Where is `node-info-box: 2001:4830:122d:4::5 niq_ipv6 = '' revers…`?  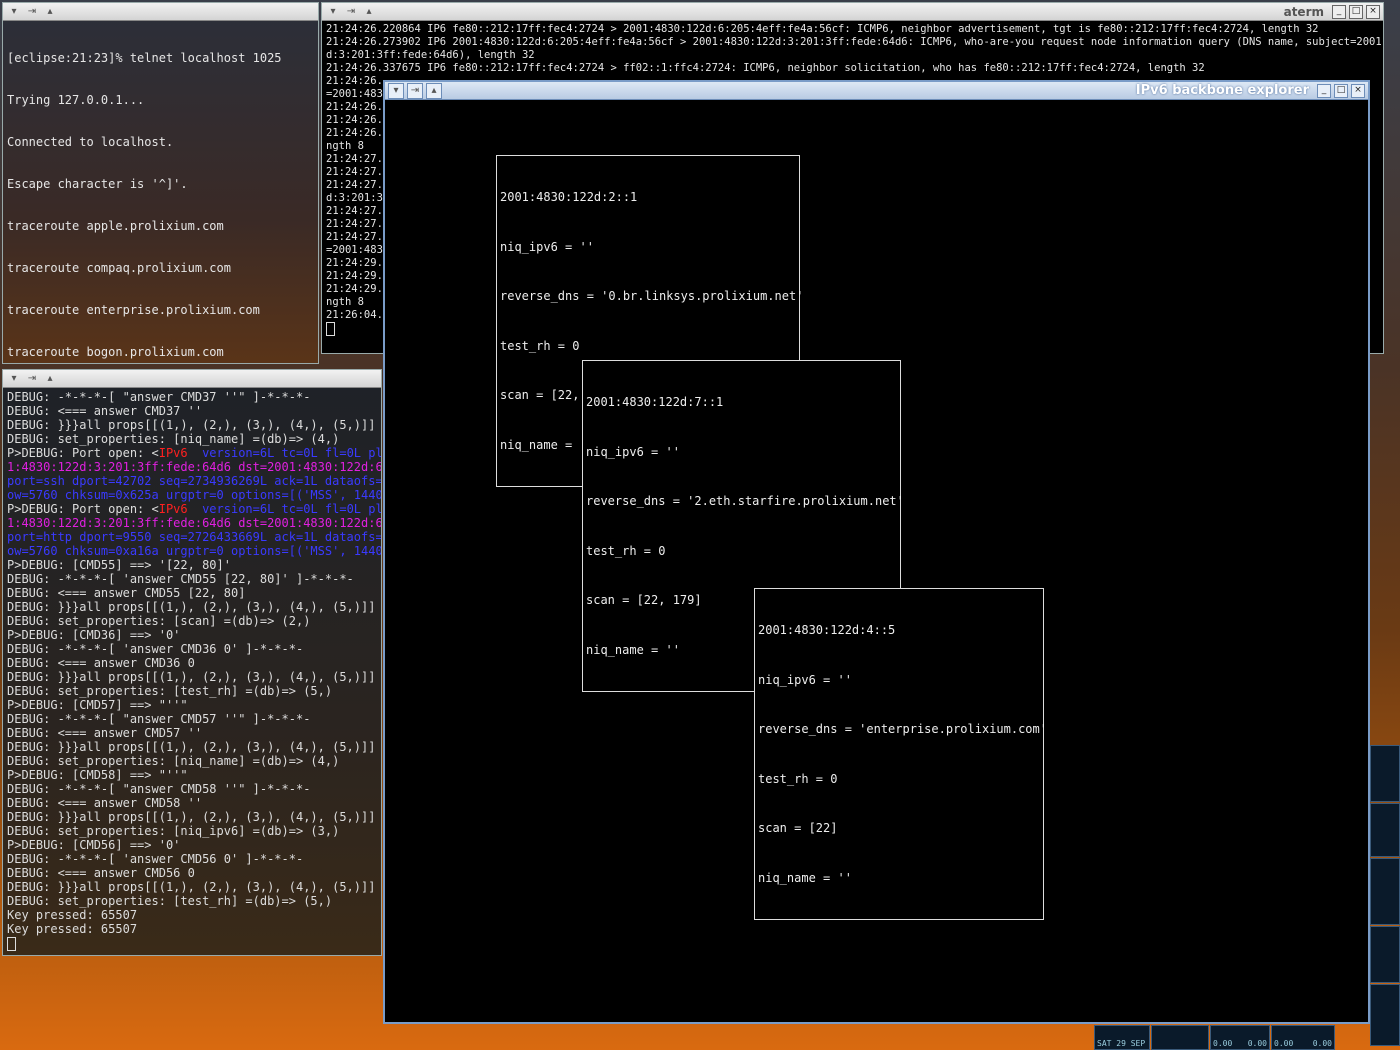 node-info-box: 2001:4830:122d:4::5 niq_ipv6 = '' revers… is located at coordinates (900, 754).